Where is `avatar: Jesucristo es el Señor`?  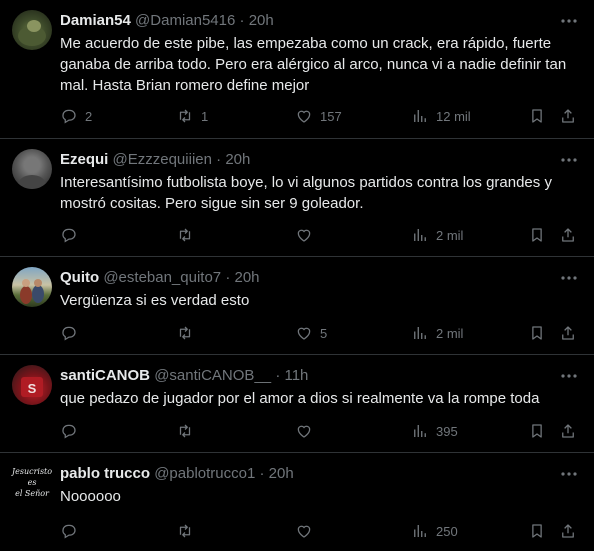
avatar: Jesucristo es el Señor is located at coordinates (32, 483).